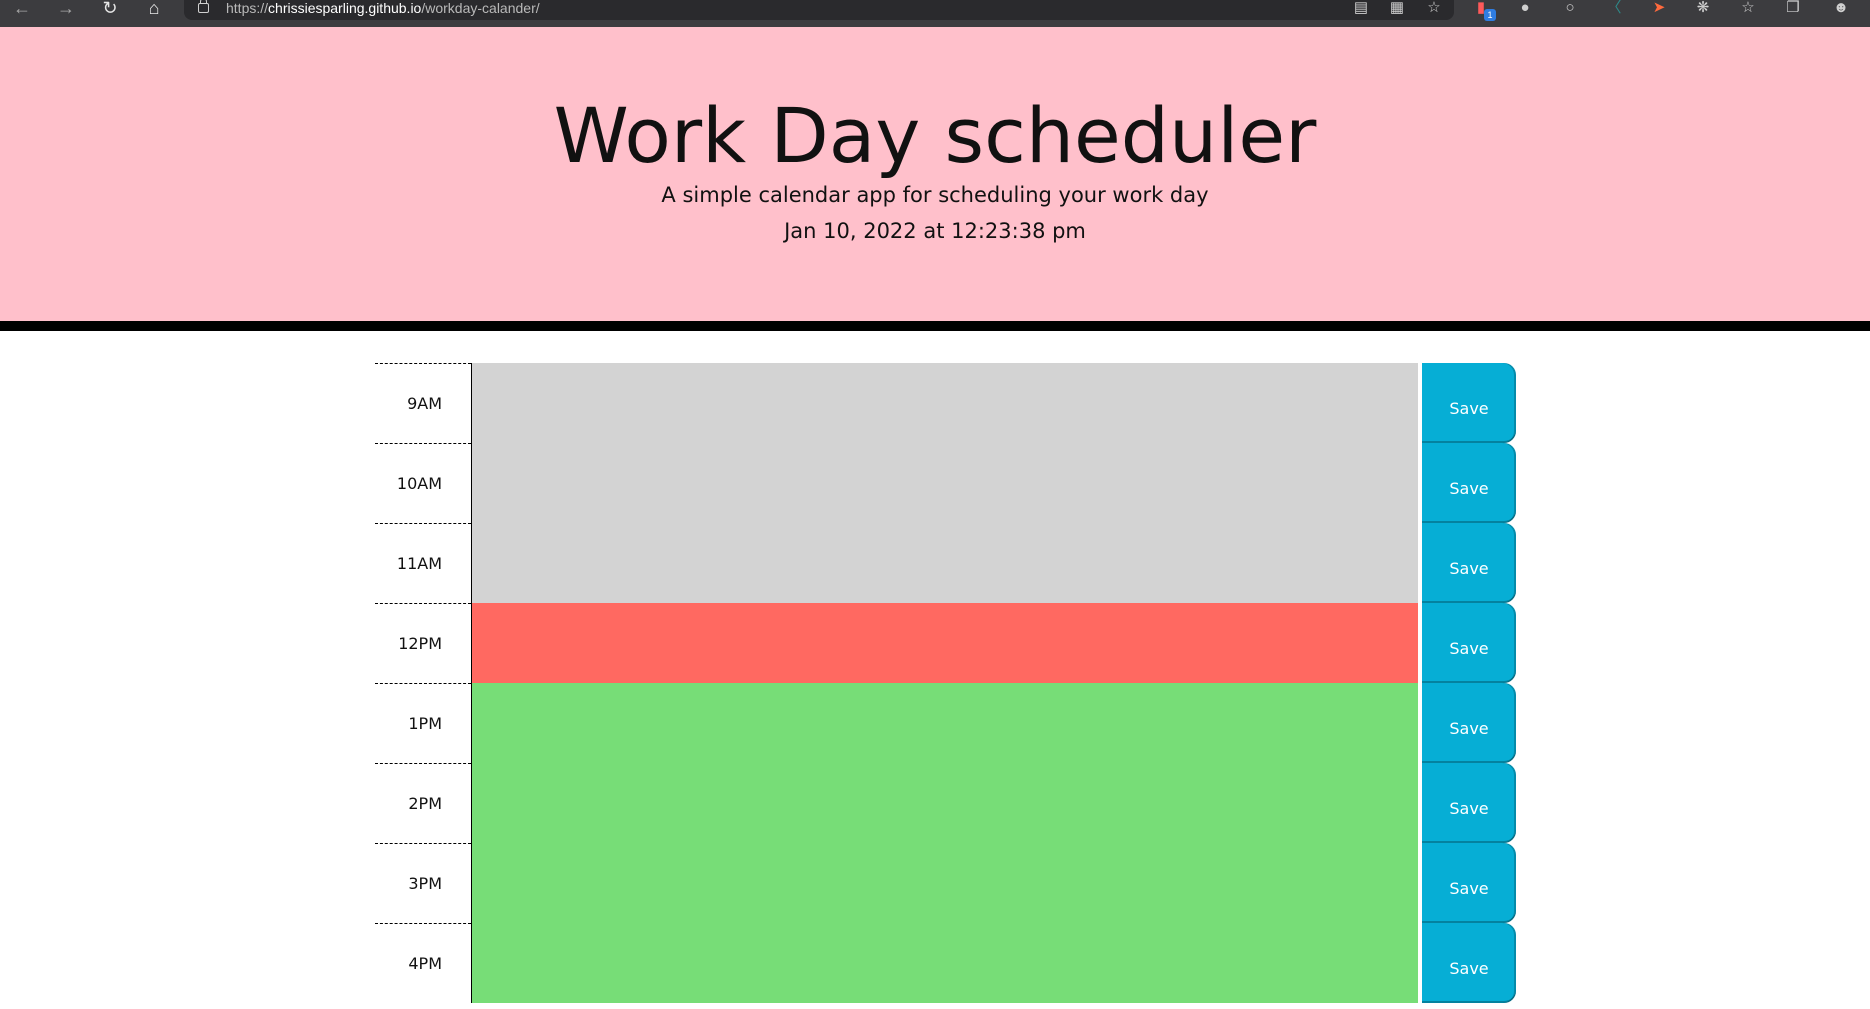  I want to click on hour-label: 3PM, so click(423, 883).